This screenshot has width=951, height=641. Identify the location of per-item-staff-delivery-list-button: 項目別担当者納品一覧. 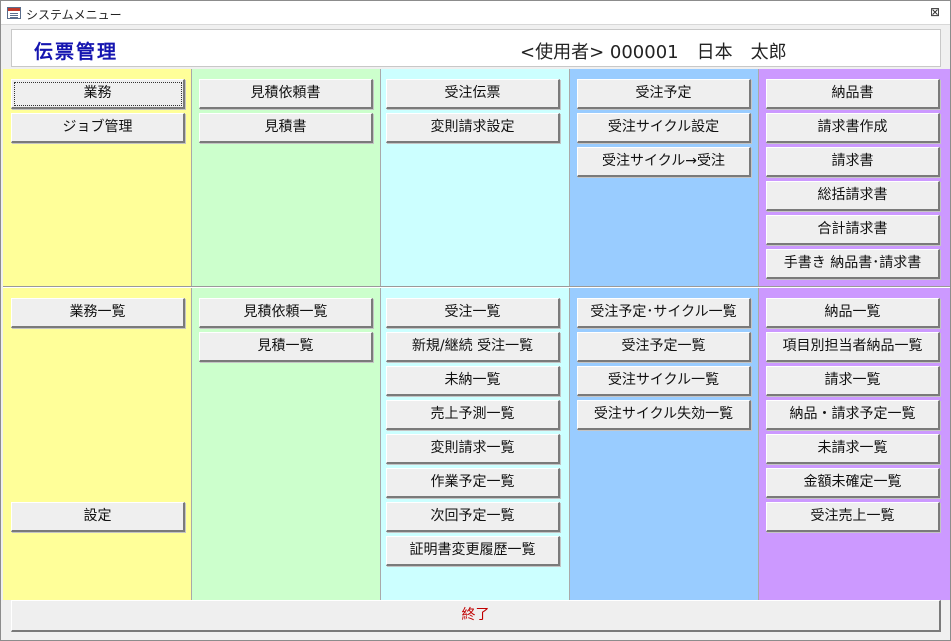
(853, 347).